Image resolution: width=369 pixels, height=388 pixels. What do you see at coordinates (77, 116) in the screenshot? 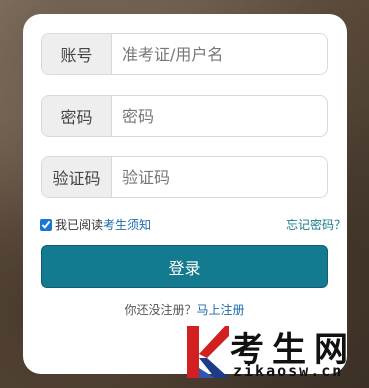
I see `password-label: 密码` at bounding box center [77, 116].